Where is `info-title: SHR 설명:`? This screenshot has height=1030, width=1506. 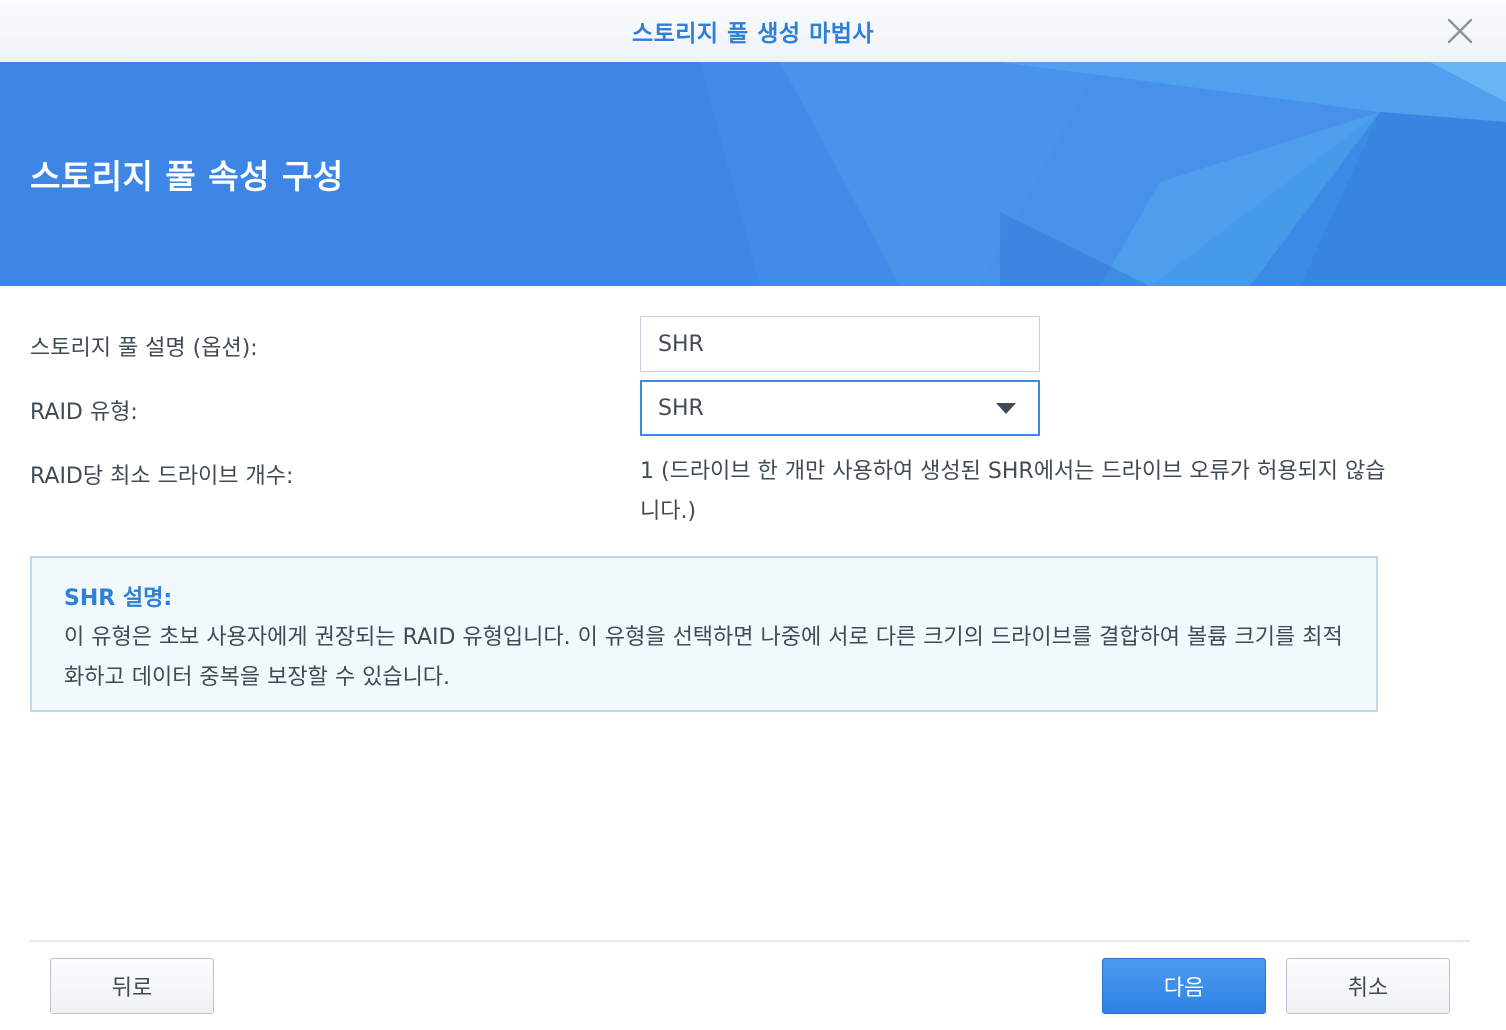
info-title: SHR 설명: is located at coordinates (118, 598).